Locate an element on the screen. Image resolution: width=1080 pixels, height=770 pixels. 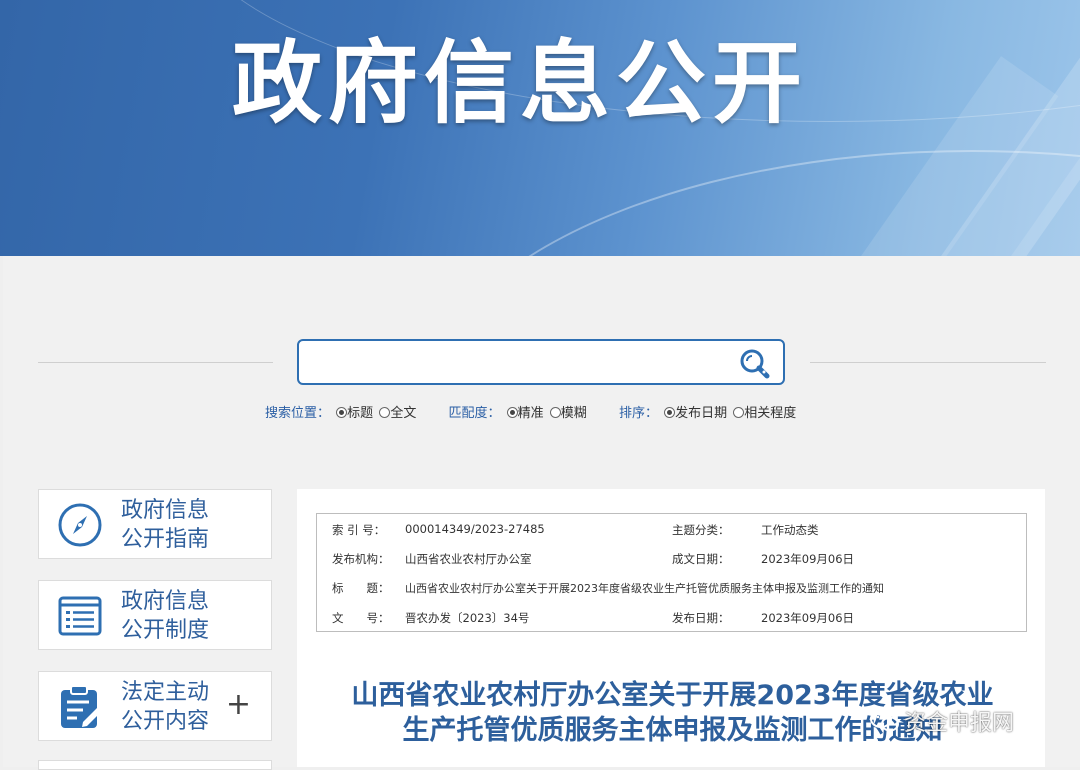
search-box is located at coordinates (541, 362).